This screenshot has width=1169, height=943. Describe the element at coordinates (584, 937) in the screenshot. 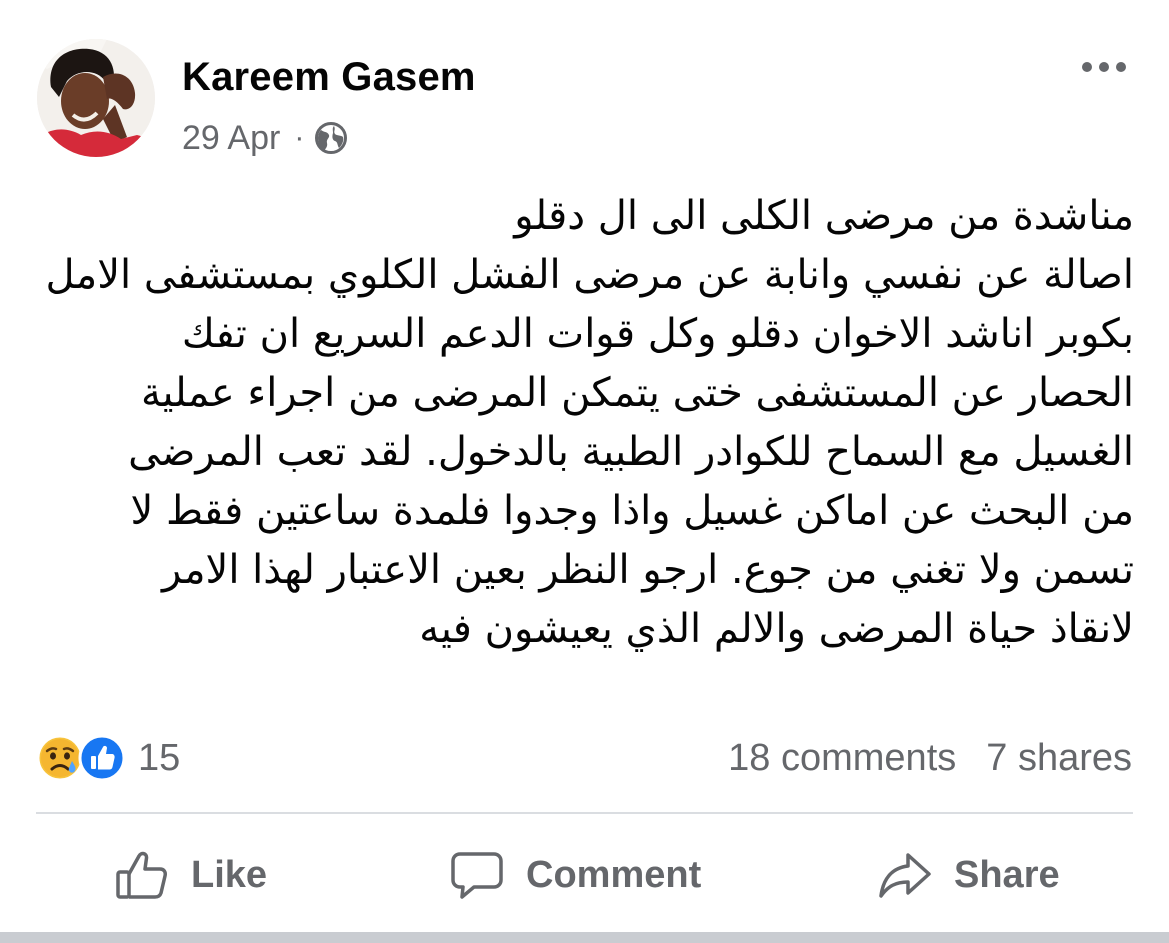

I see `feed-separator` at that location.